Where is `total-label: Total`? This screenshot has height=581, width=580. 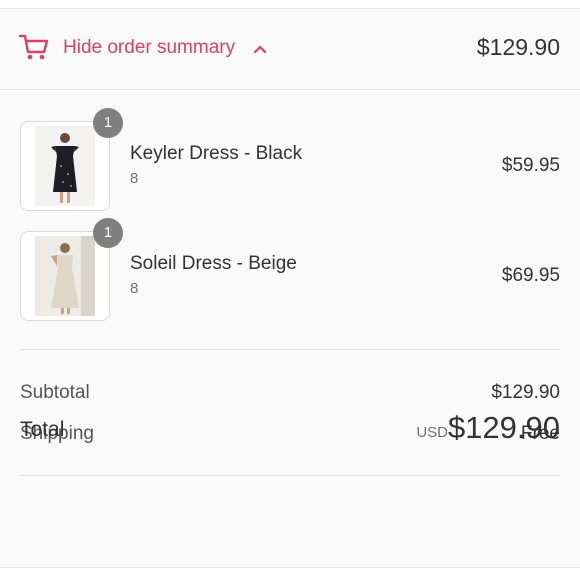
total-label: Total is located at coordinates (42, 429).